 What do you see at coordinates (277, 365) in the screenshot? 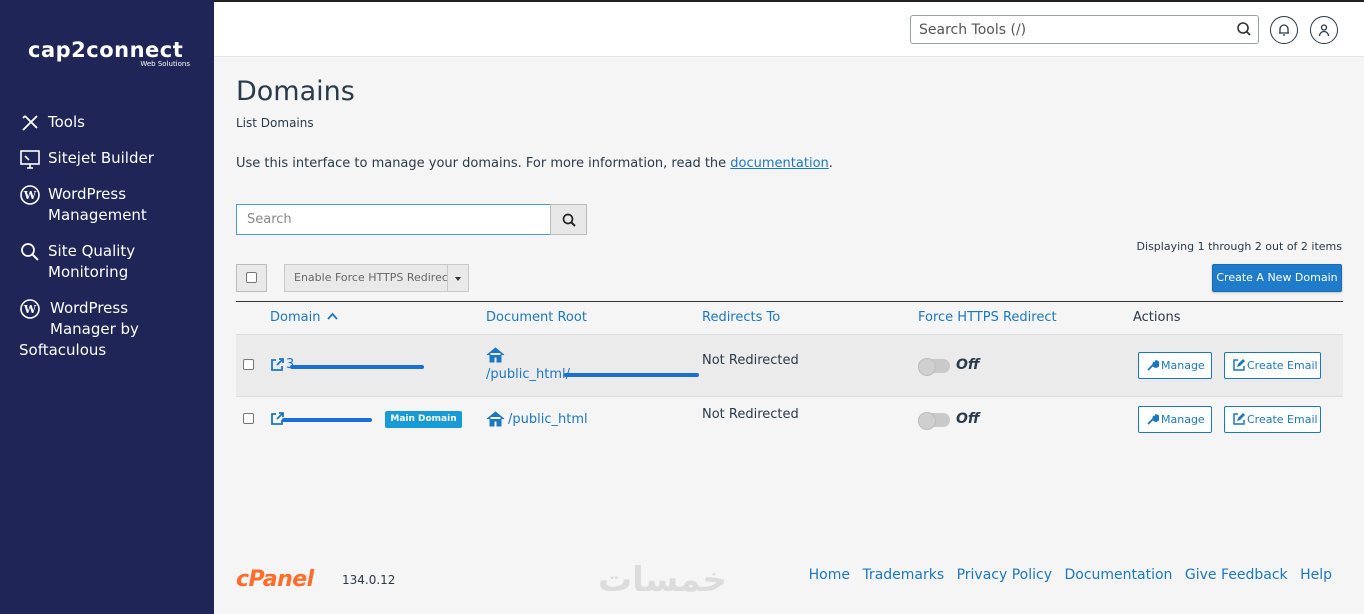
I see `external-link-icon` at bounding box center [277, 365].